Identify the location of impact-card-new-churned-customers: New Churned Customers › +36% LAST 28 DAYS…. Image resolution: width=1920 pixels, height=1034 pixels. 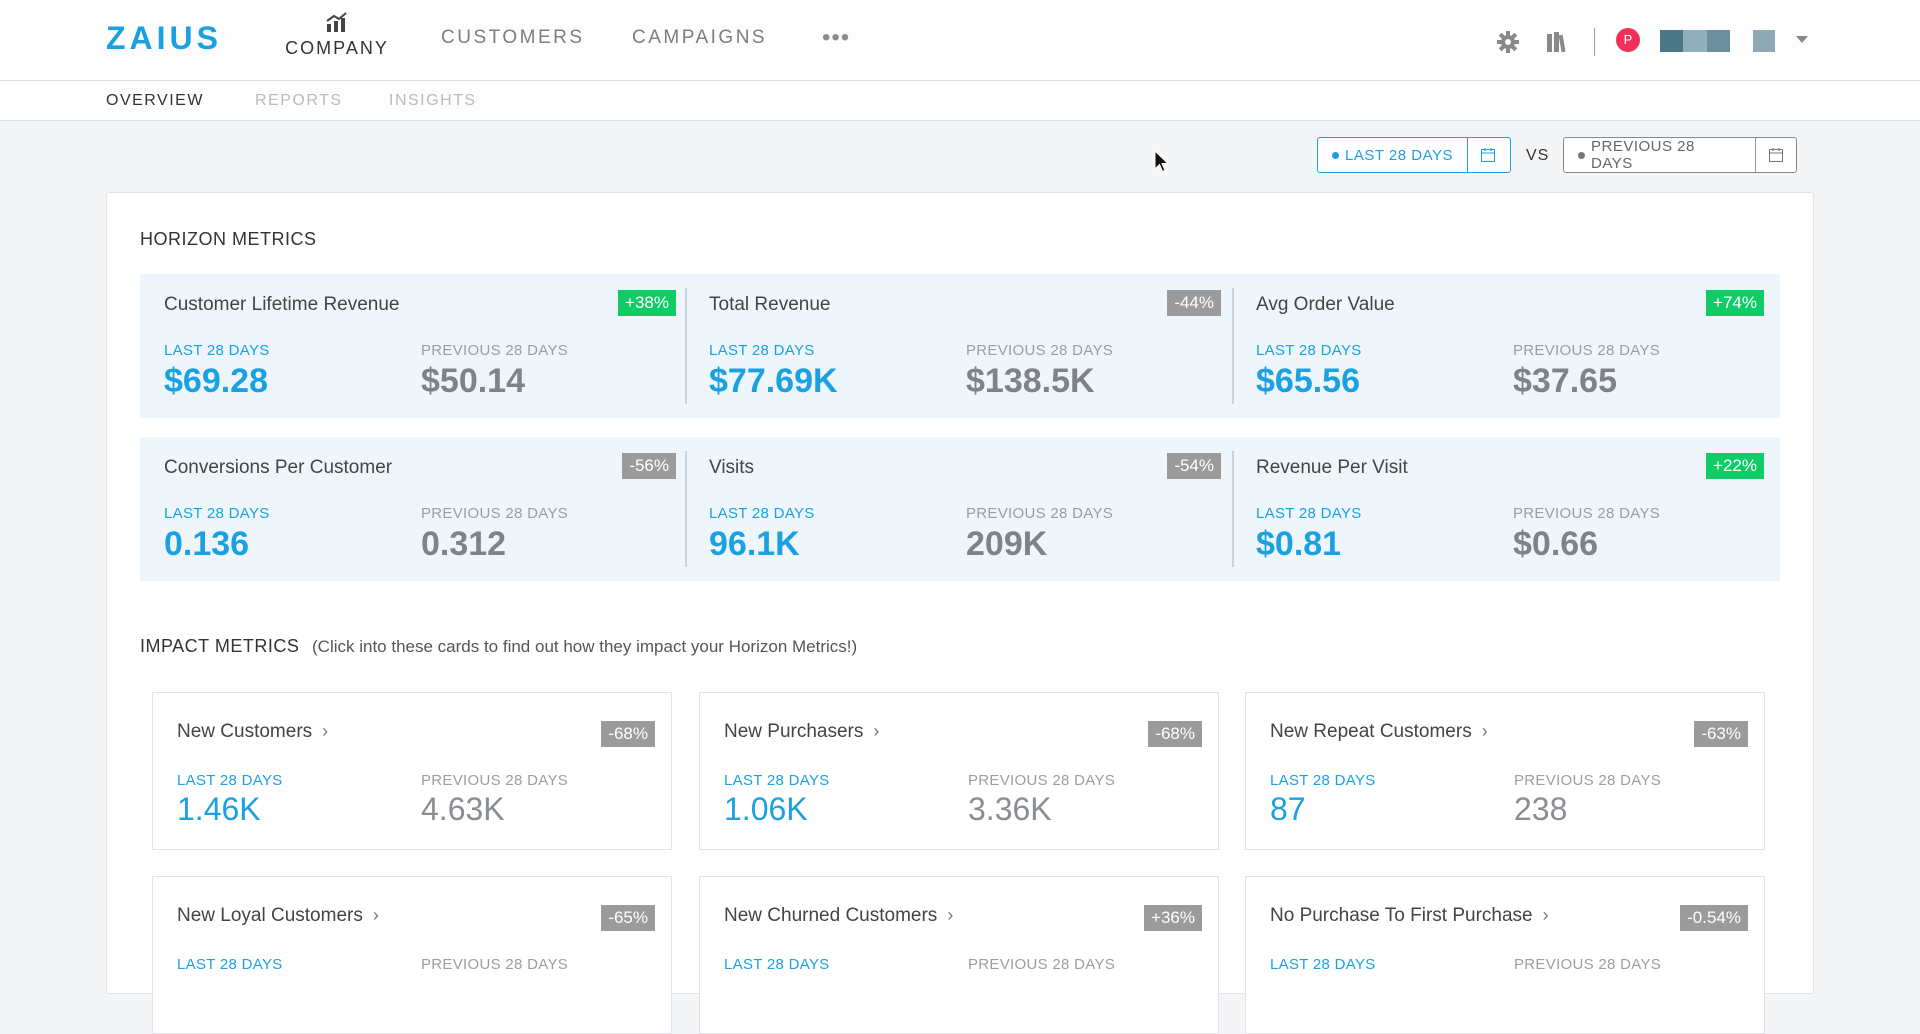
(959, 955).